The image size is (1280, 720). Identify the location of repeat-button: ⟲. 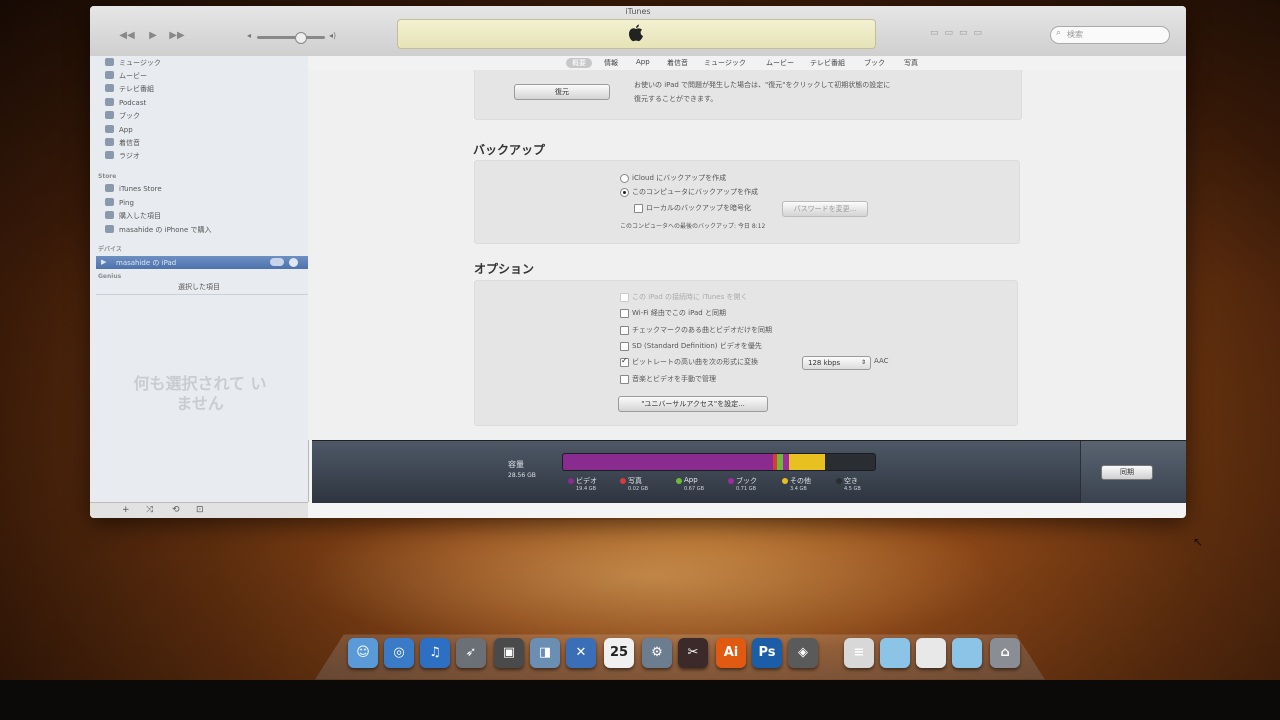
(176, 510).